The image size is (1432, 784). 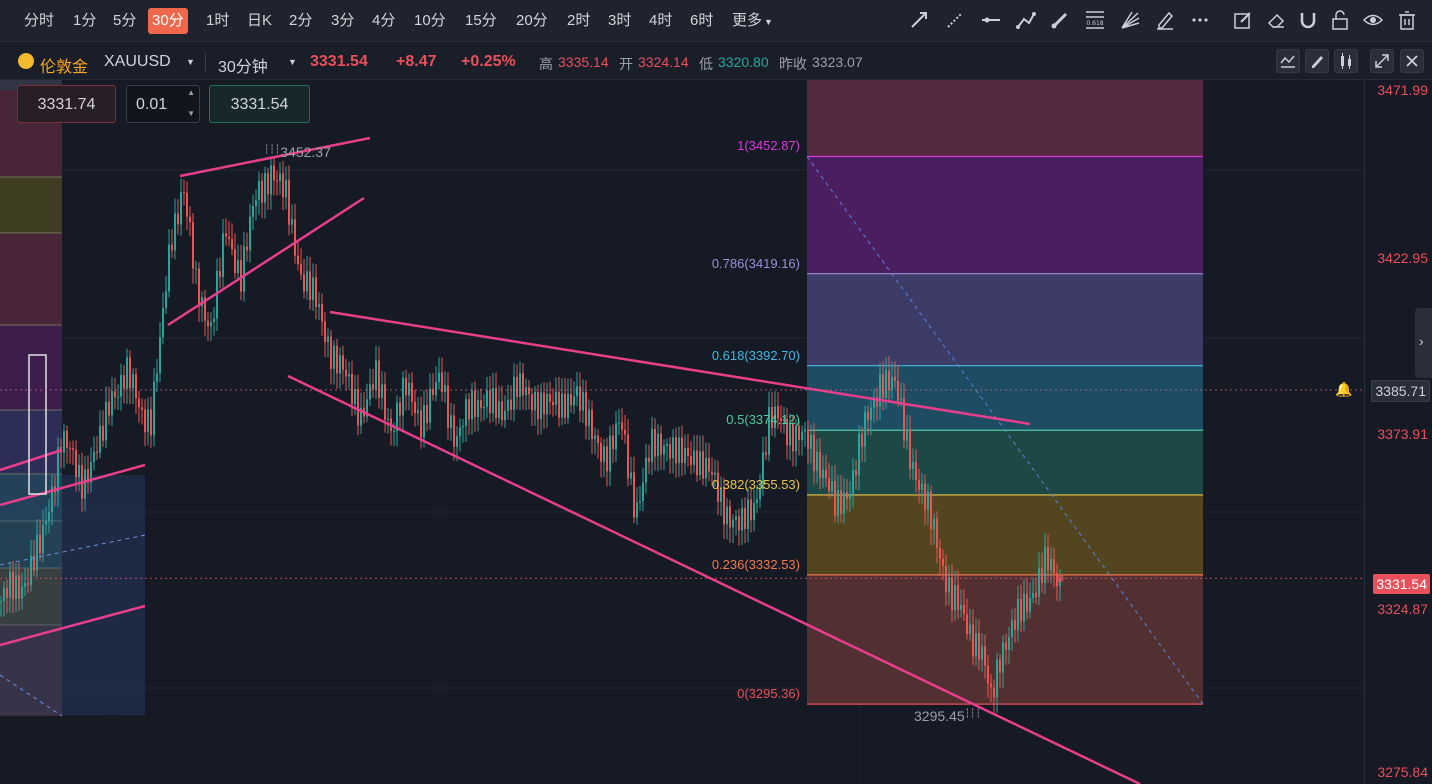 I want to click on eraser-icon, so click(x=1276, y=20).